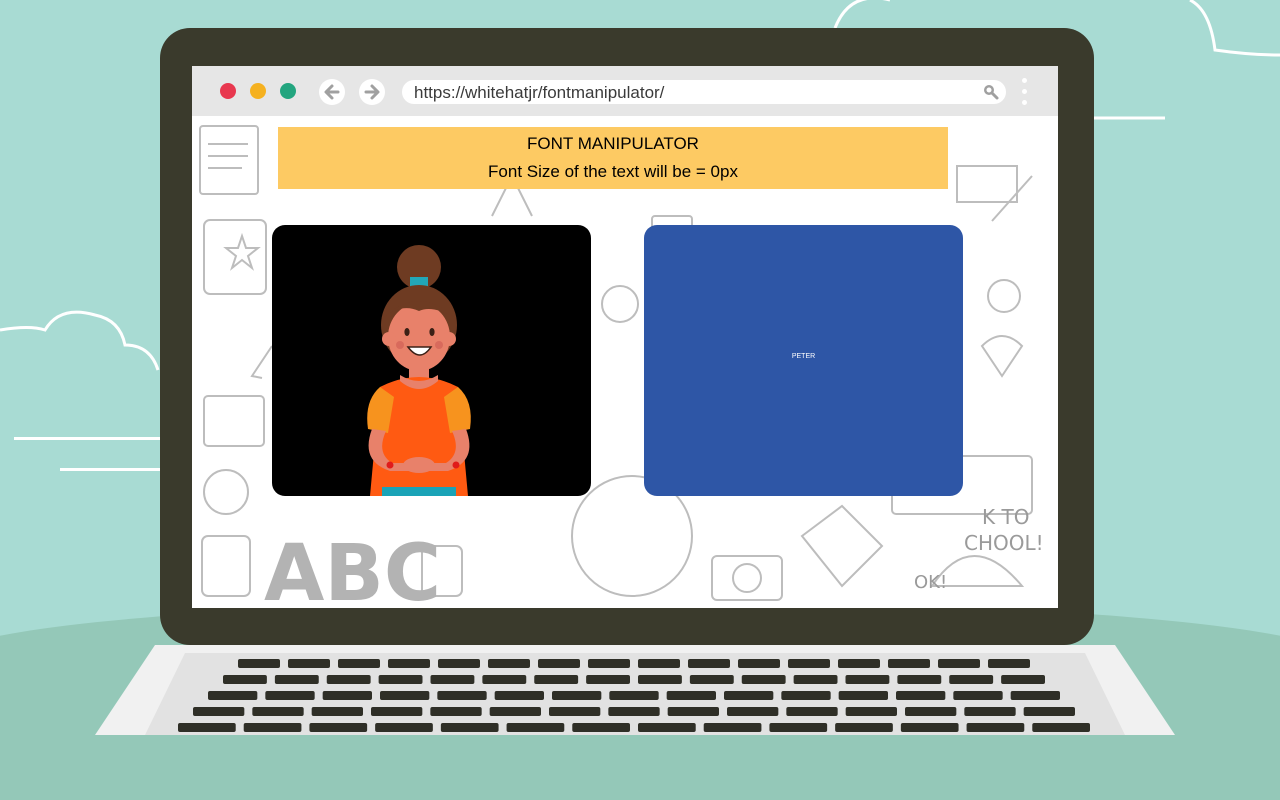  I want to click on preview-text: PETER, so click(803, 356).